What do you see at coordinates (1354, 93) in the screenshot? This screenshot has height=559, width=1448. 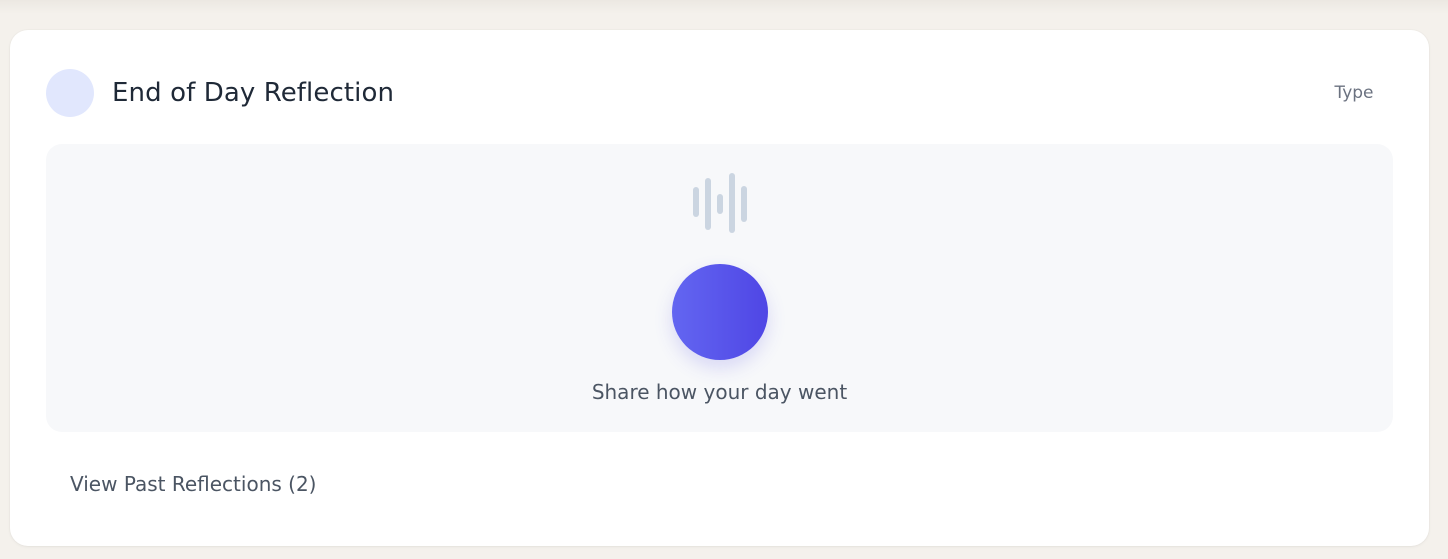 I see `type-button: Type` at bounding box center [1354, 93].